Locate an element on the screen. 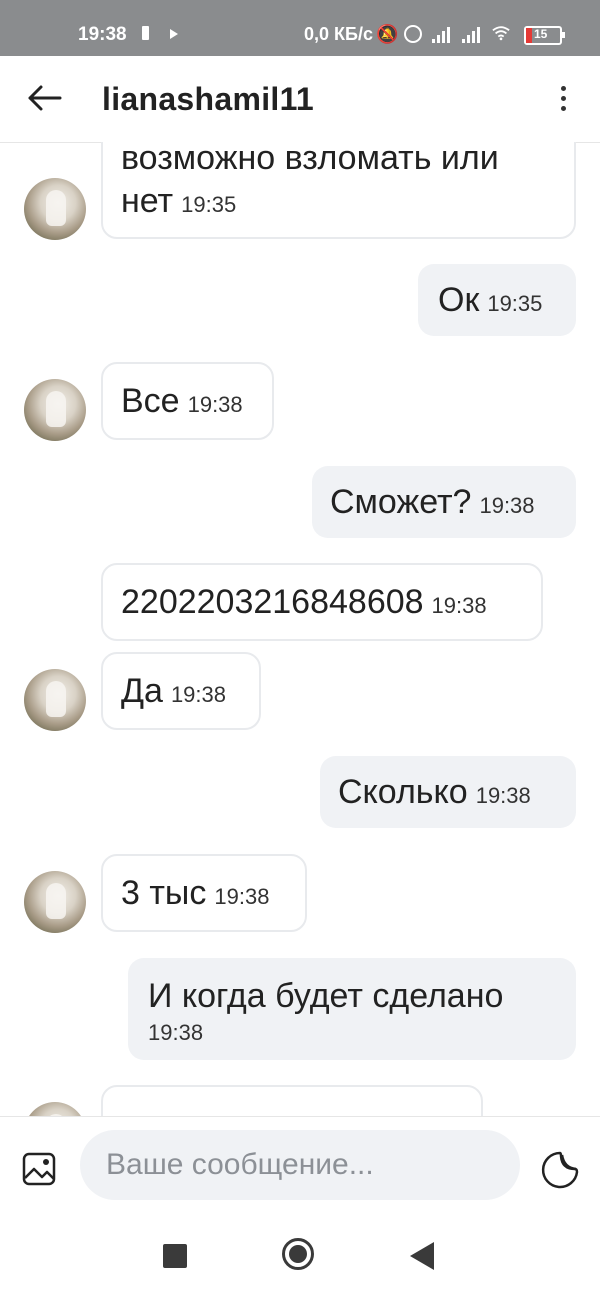 The height and width of the screenshot is (1299, 600). message-bubble-outgoing: Ок 19:35 is located at coordinates (497, 300).